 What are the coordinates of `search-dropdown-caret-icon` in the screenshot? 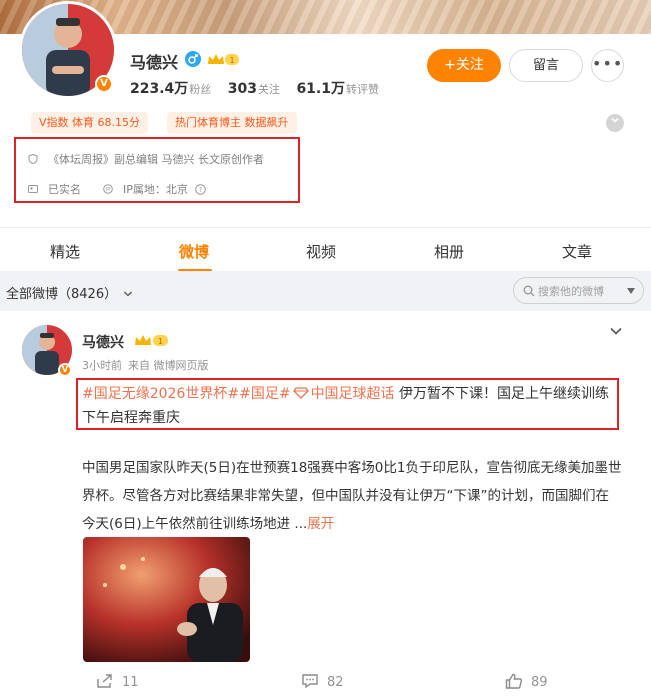 It's located at (631, 291).